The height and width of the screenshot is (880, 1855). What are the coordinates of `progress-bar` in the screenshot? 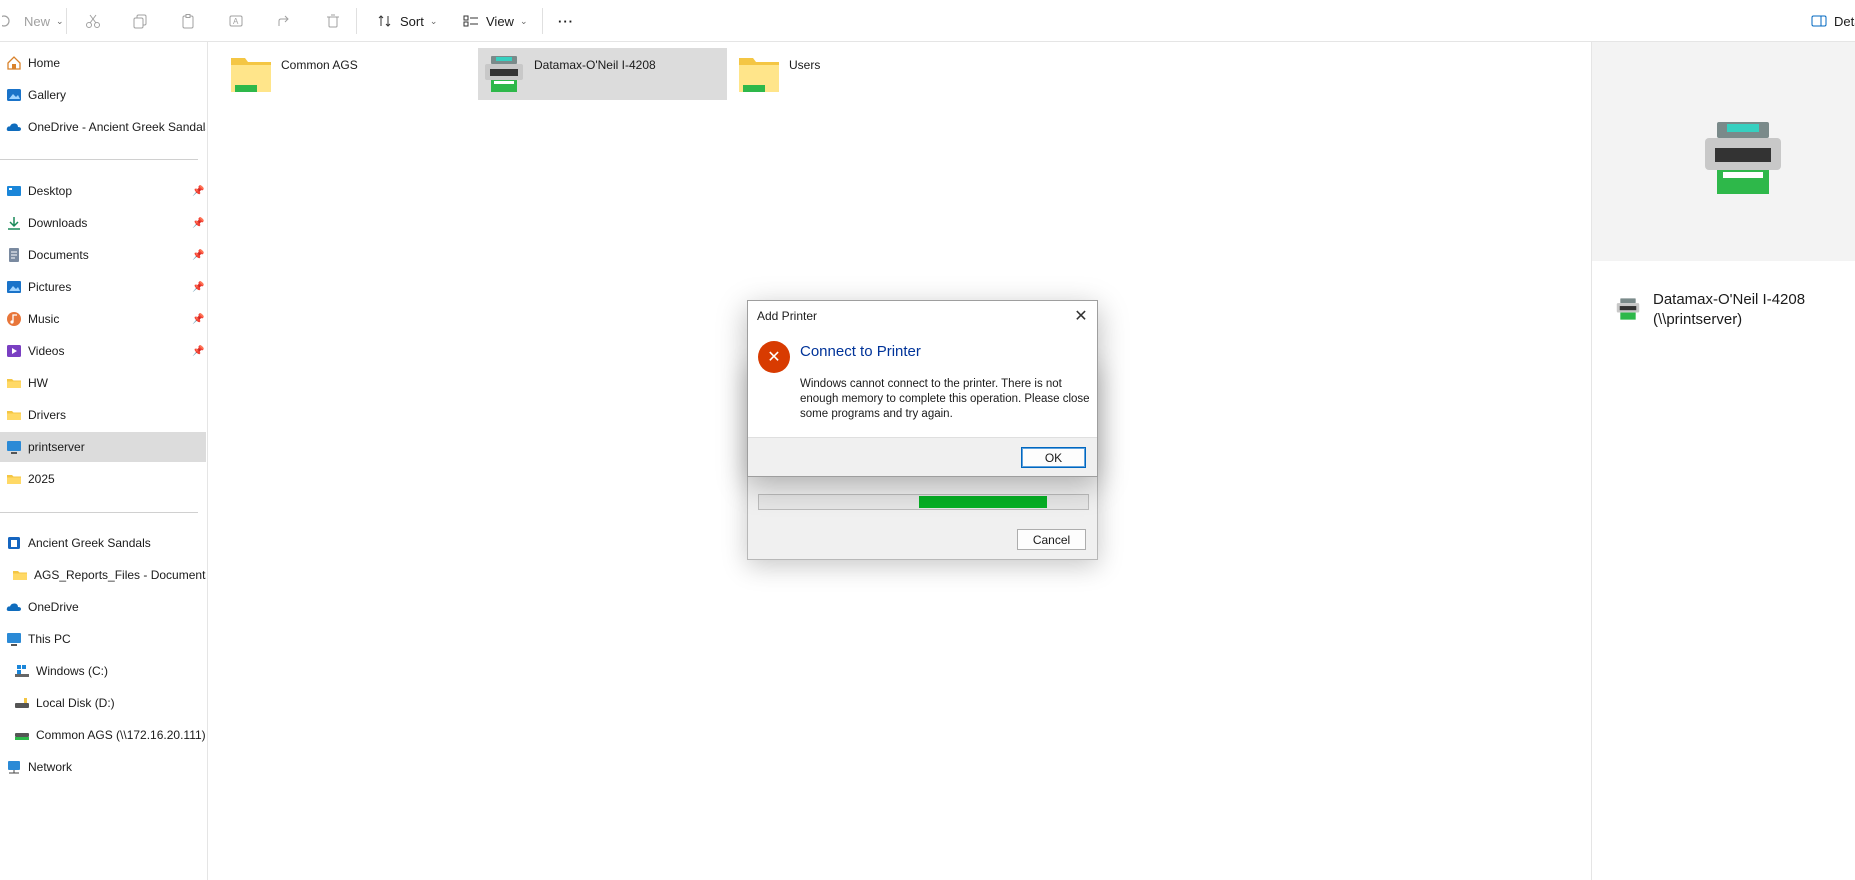 It's located at (923, 502).